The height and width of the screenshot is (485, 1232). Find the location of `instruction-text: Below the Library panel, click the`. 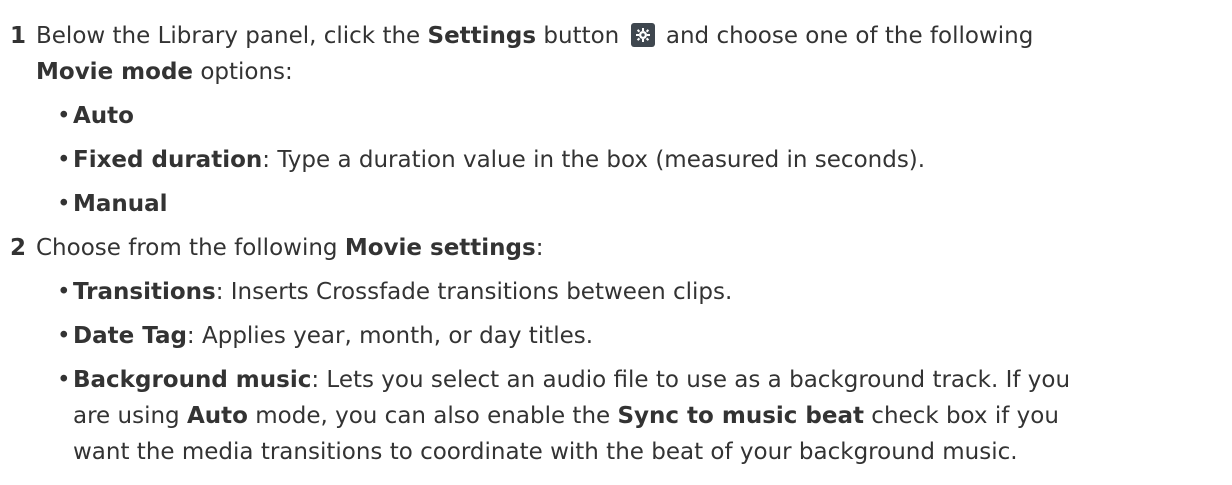

instruction-text: Below the Library panel, click the is located at coordinates (232, 36).